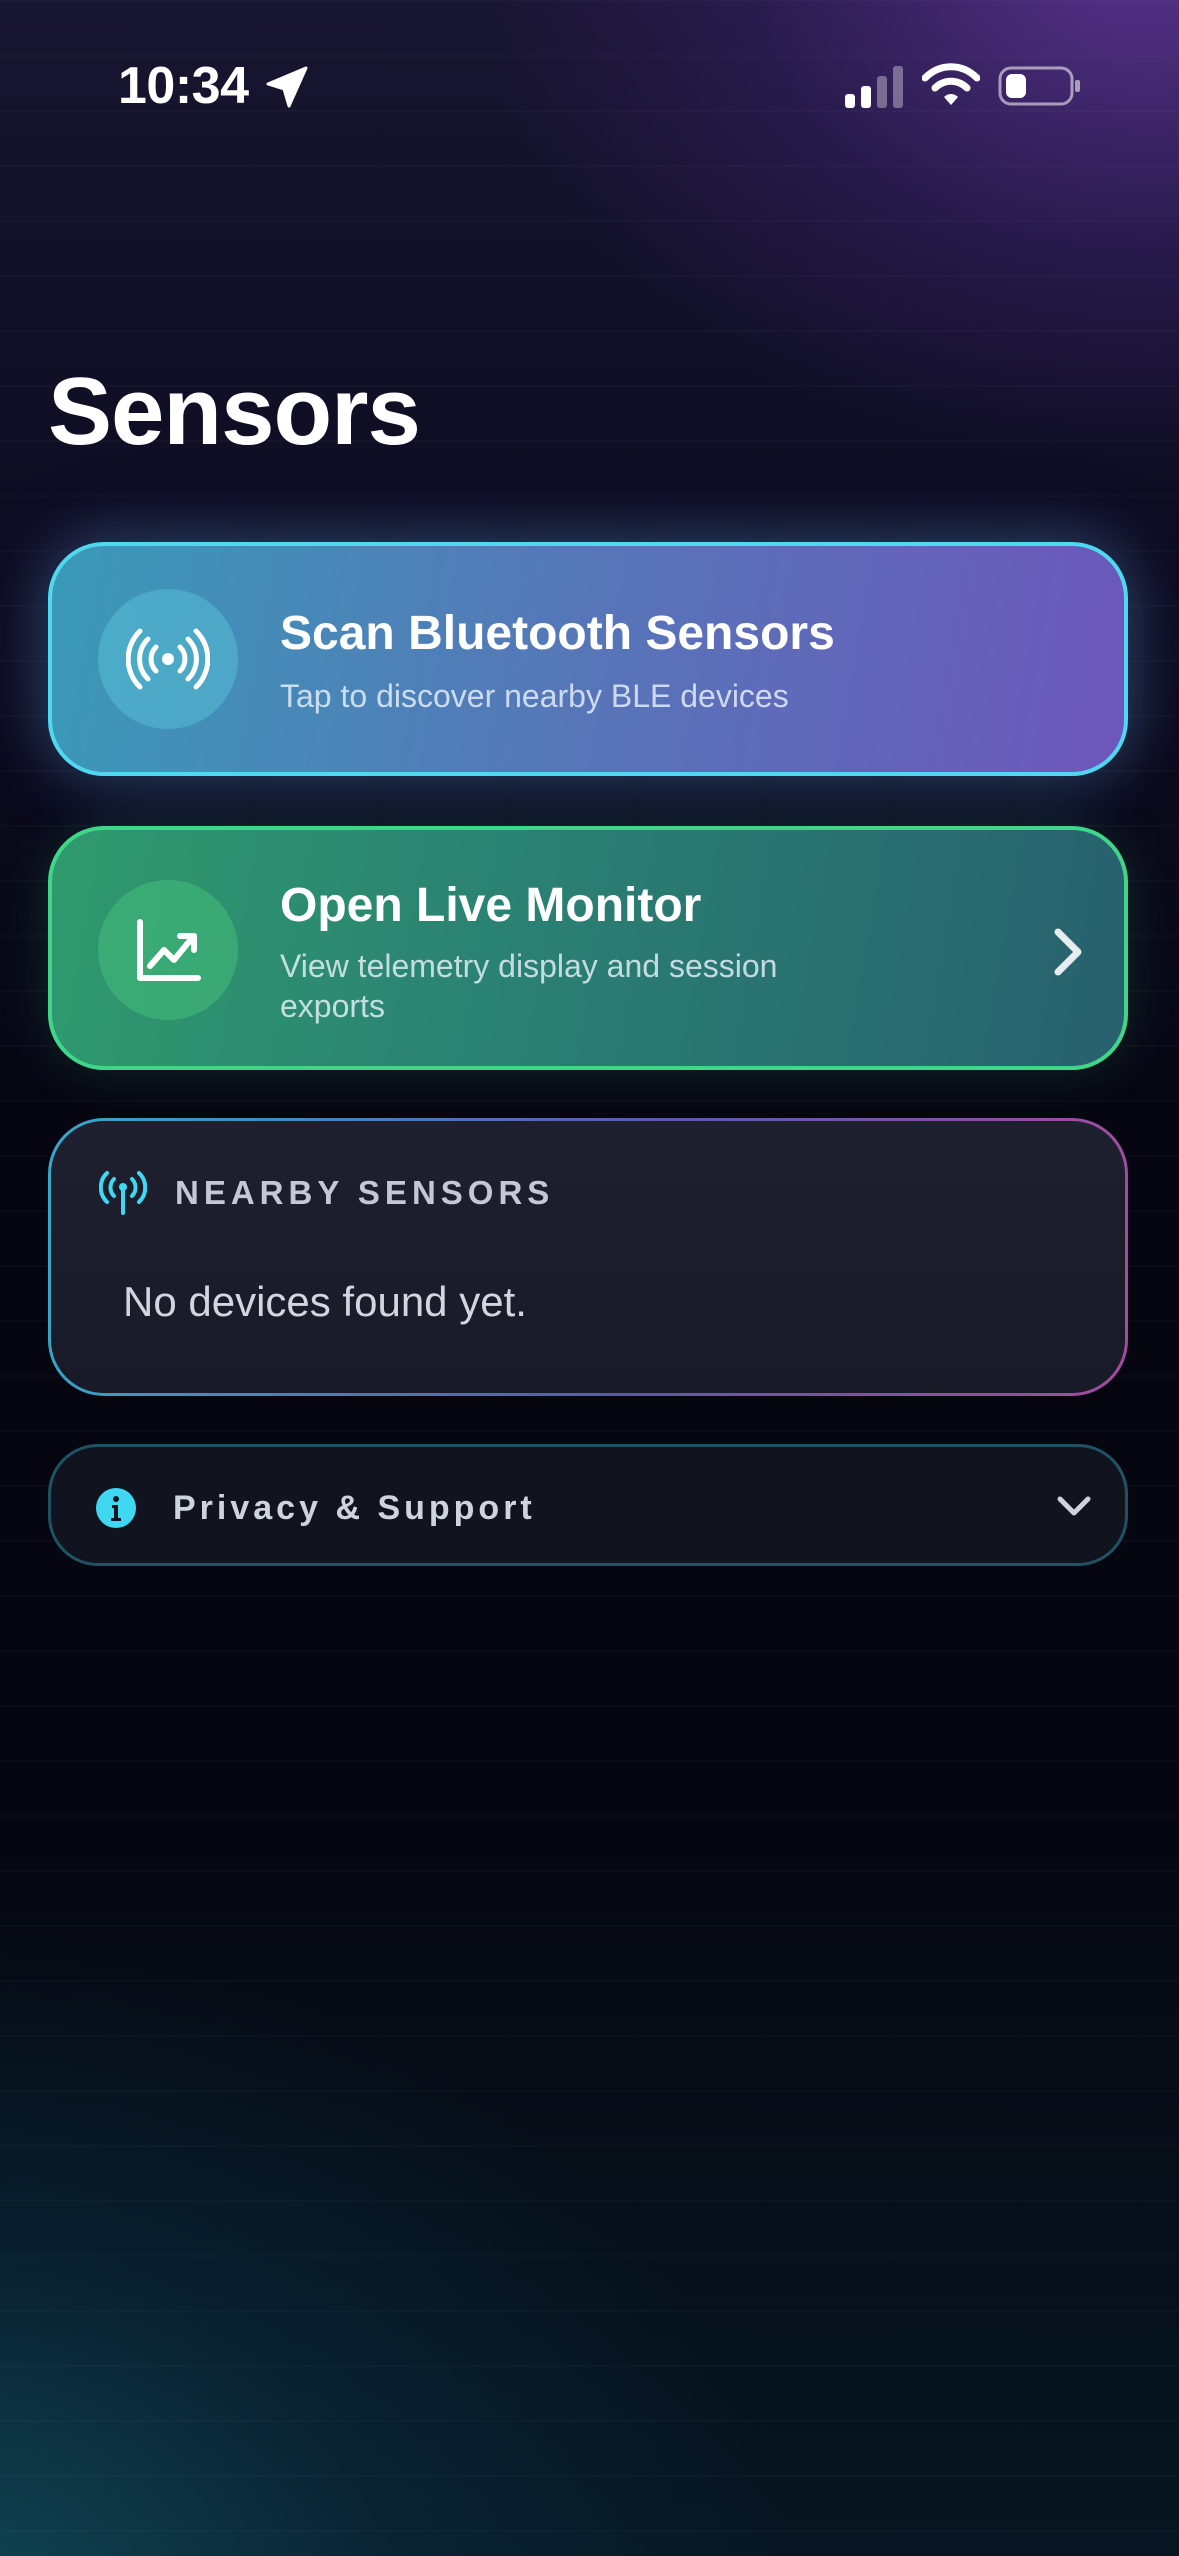  Describe the element at coordinates (354, 1508) in the screenshot. I see `privacy-support-label: Privacy & Support` at that location.